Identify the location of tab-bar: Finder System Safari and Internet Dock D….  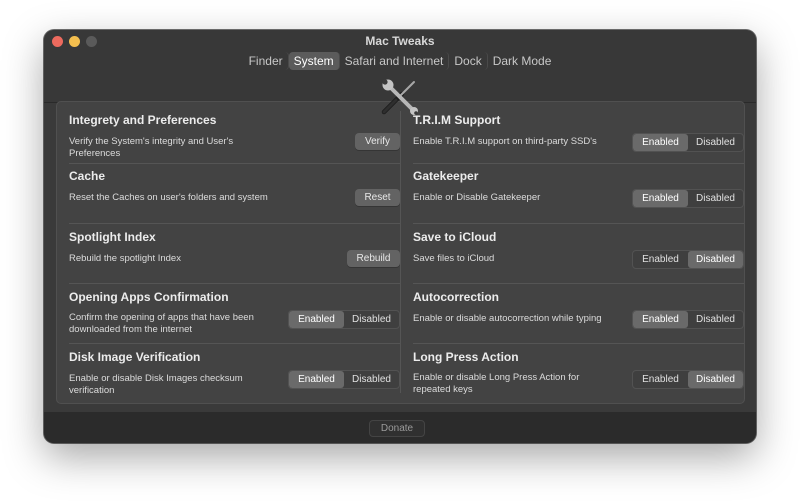
(400, 61).